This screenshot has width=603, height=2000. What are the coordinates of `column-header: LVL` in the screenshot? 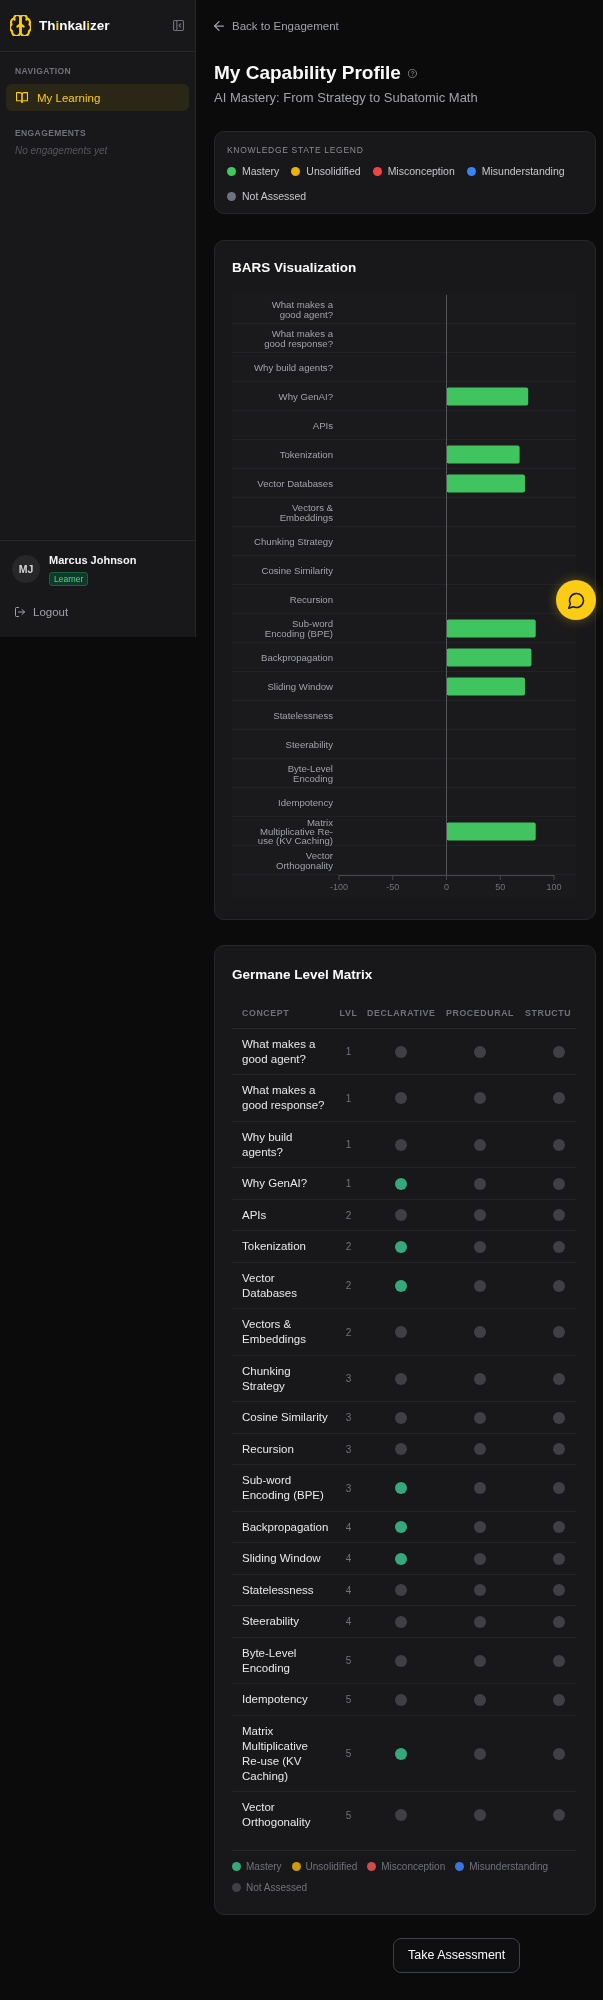 It's located at (348, 1013).